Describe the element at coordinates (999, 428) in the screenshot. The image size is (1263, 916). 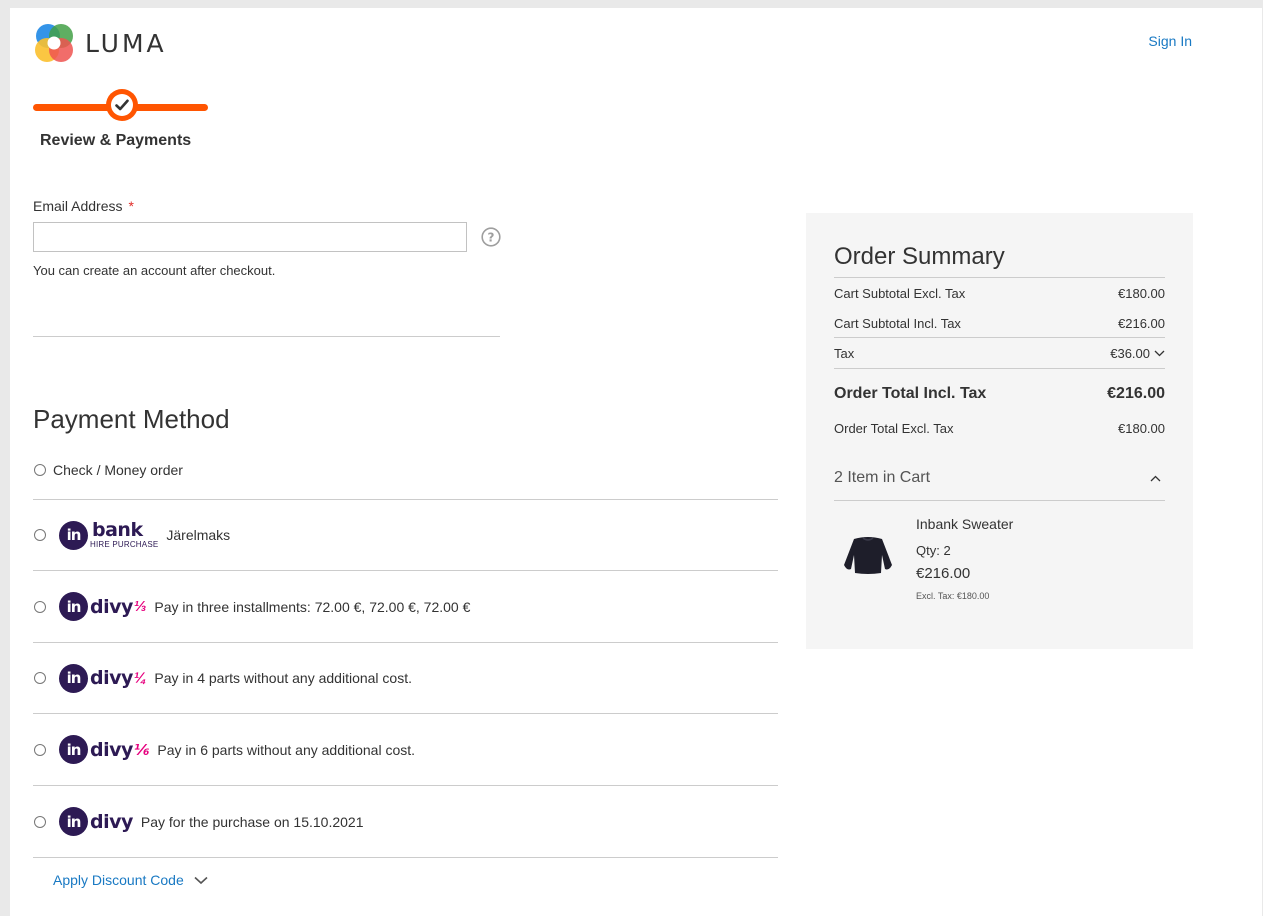
I see `summary-row-order-total-excl: Order Total Excl. Tax €180.00` at that location.